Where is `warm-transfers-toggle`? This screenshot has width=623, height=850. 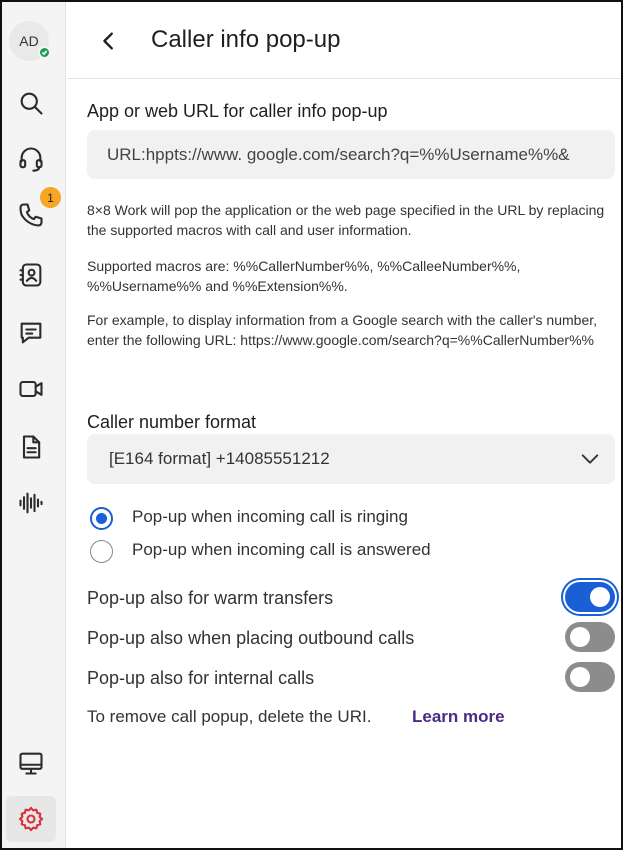 warm-transfers-toggle is located at coordinates (590, 597).